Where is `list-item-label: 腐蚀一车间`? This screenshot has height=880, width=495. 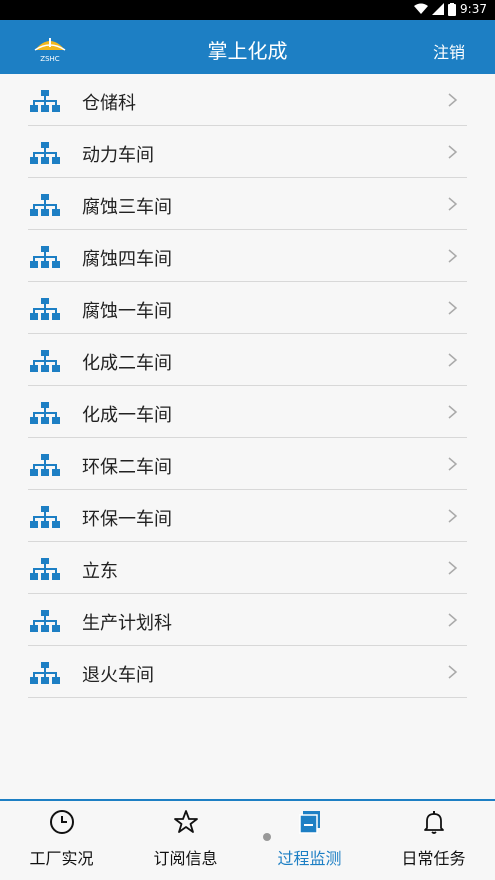
list-item-label: 腐蚀一车间 is located at coordinates (127, 311).